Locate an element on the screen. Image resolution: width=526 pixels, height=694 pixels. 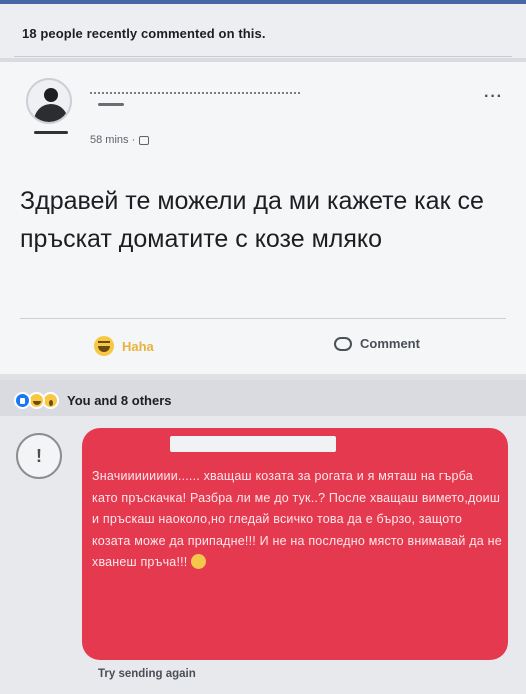
section-divider is located at coordinates (263, 377).